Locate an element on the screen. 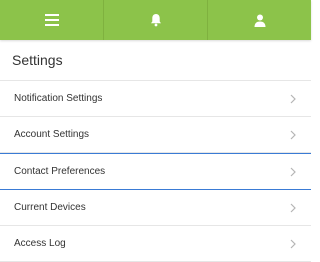 The image size is (320, 262). menu-tab is located at coordinates (52, 20).